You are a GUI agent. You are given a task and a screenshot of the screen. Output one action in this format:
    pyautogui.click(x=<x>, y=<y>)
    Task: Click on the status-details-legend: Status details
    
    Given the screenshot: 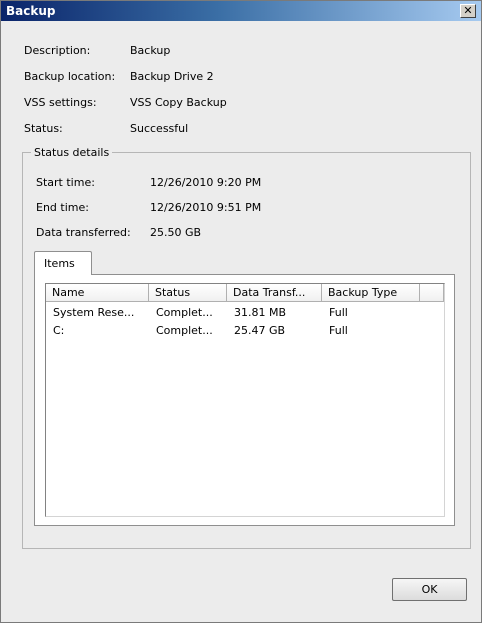 What is the action you would take?
    pyautogui.click(x=72, y=152)
    